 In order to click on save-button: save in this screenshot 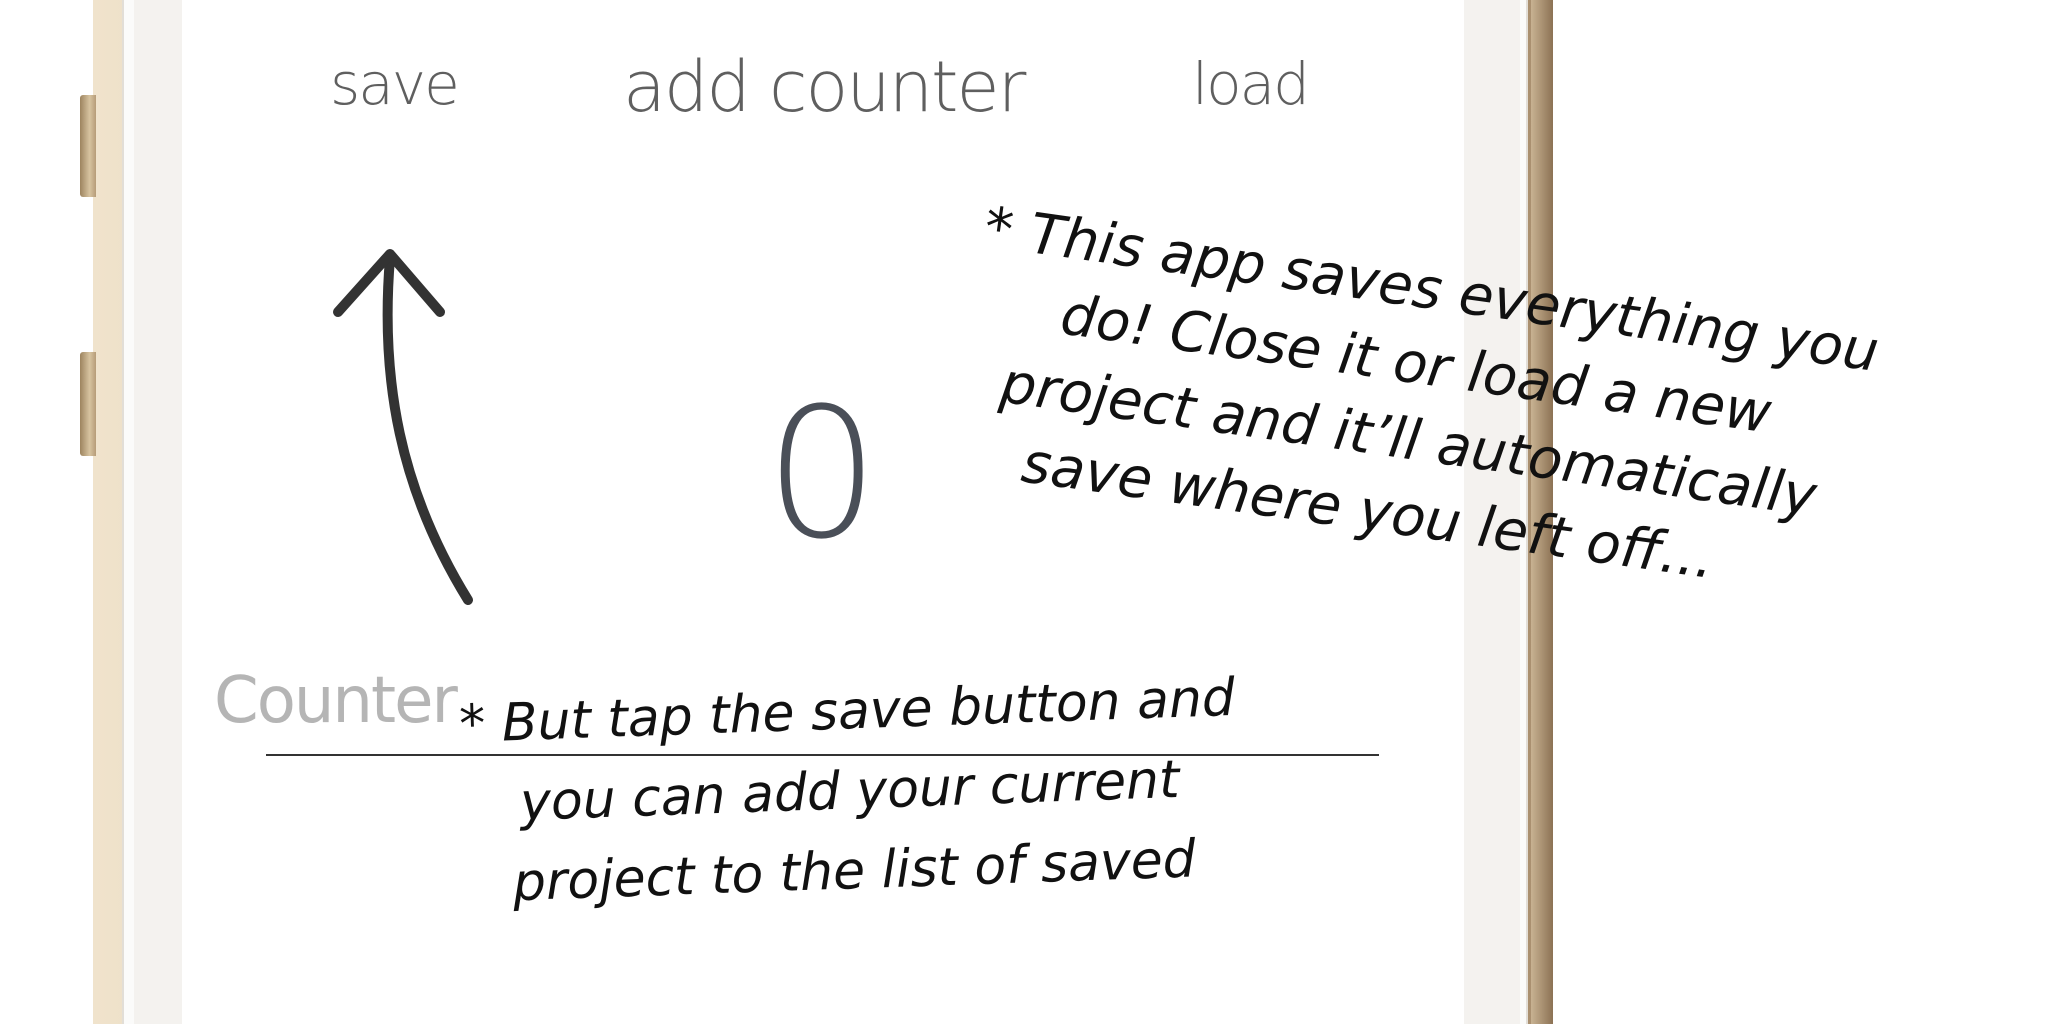, I will do `click(395, 84)`.